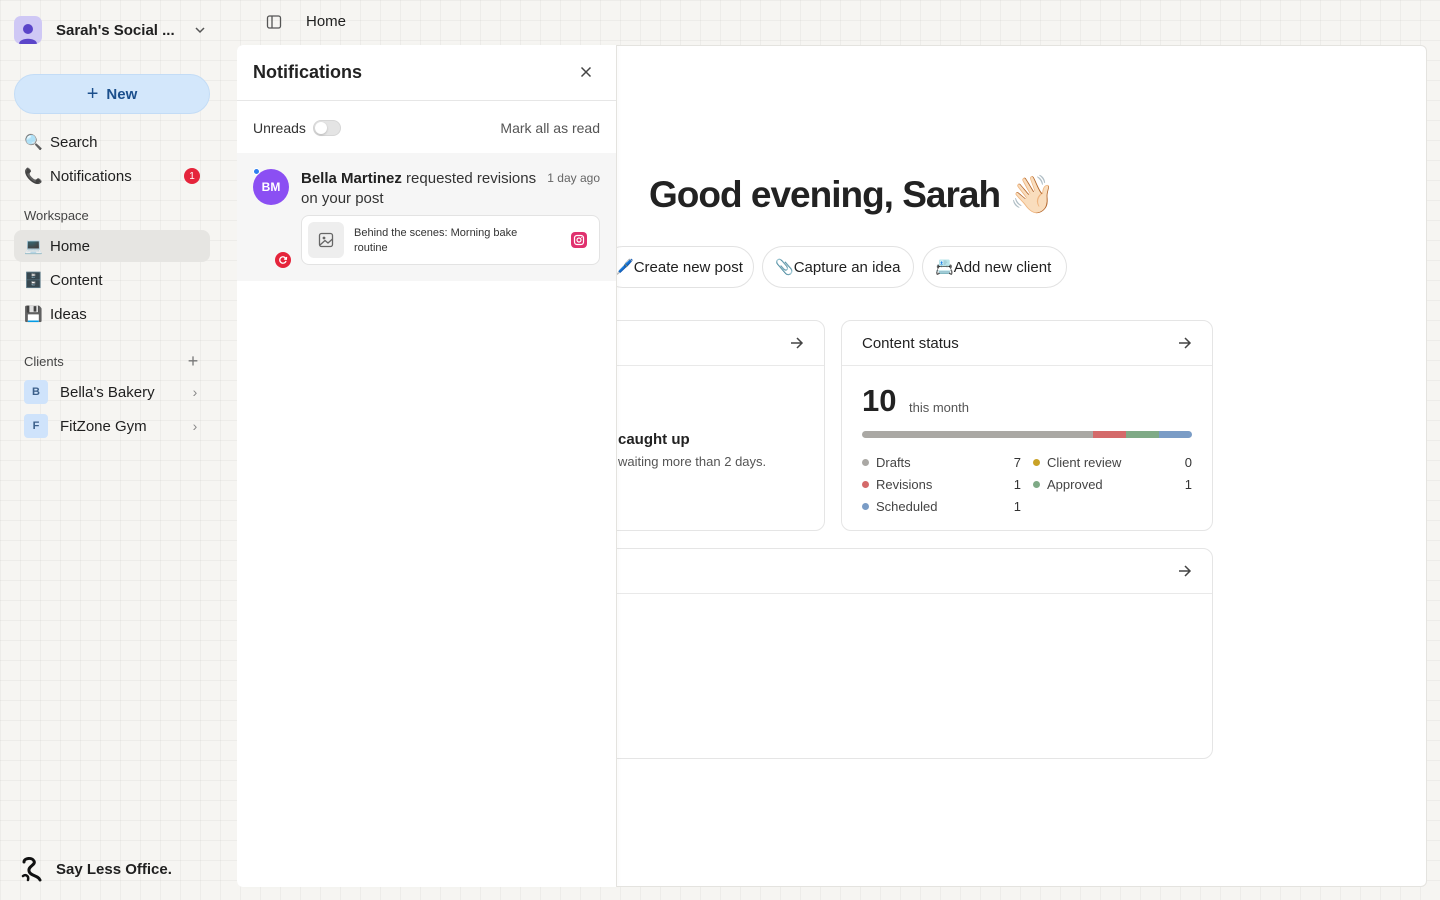 The image size is (1440, 900). Describe the element at coordinates (573, 178) in the screenshot. I see `notification-time: 1 day ago` at that location.